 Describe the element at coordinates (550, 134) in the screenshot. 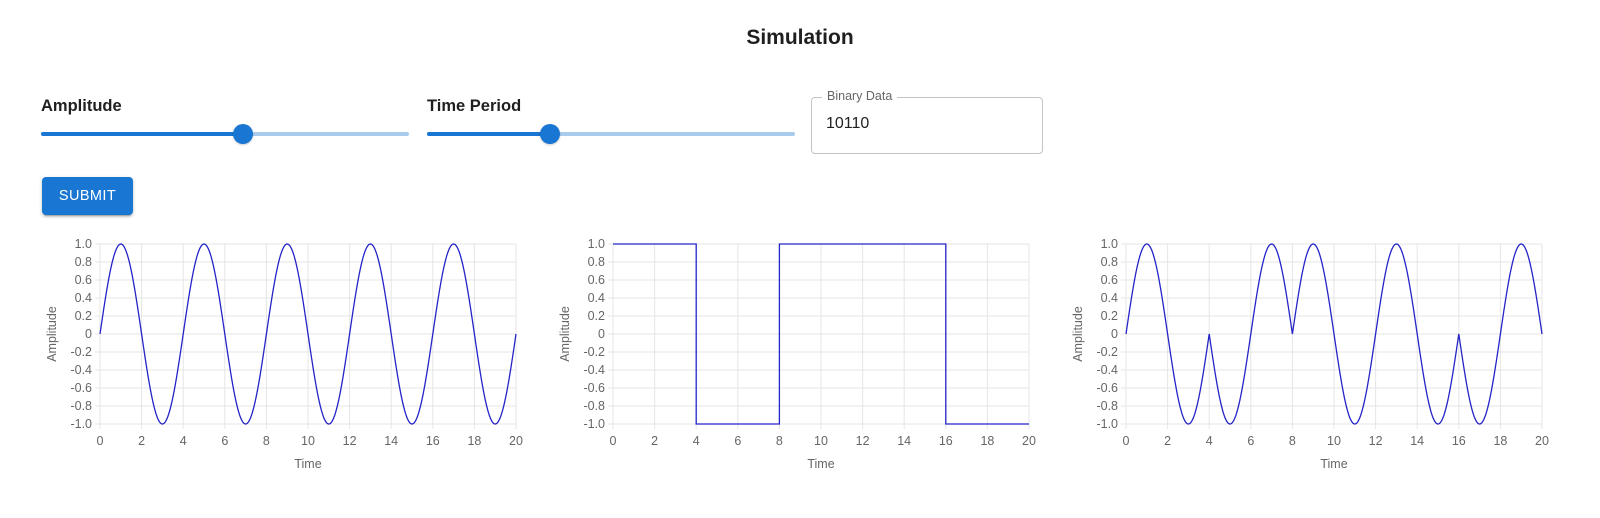

I see `time-period-slider-thumb` at that location.